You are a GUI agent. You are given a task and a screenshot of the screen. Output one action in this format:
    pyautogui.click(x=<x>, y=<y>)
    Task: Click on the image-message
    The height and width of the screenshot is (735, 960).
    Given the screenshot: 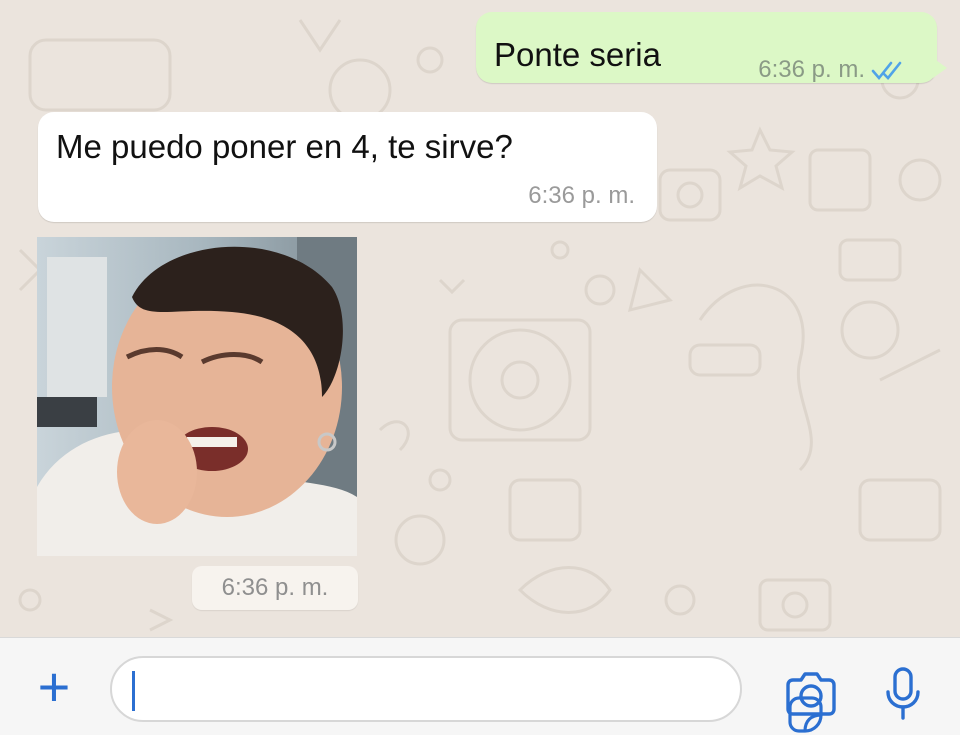 What is the action you would take?
    pyautogui.click(x=197, y=396)
    